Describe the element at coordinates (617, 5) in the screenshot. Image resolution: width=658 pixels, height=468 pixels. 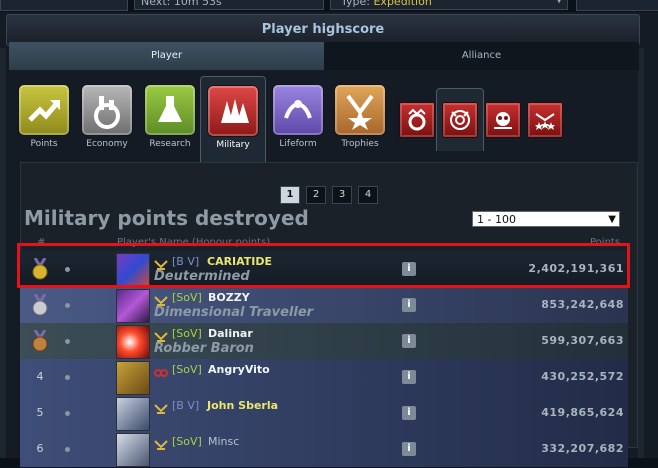
I see `top-box-right` at that location.